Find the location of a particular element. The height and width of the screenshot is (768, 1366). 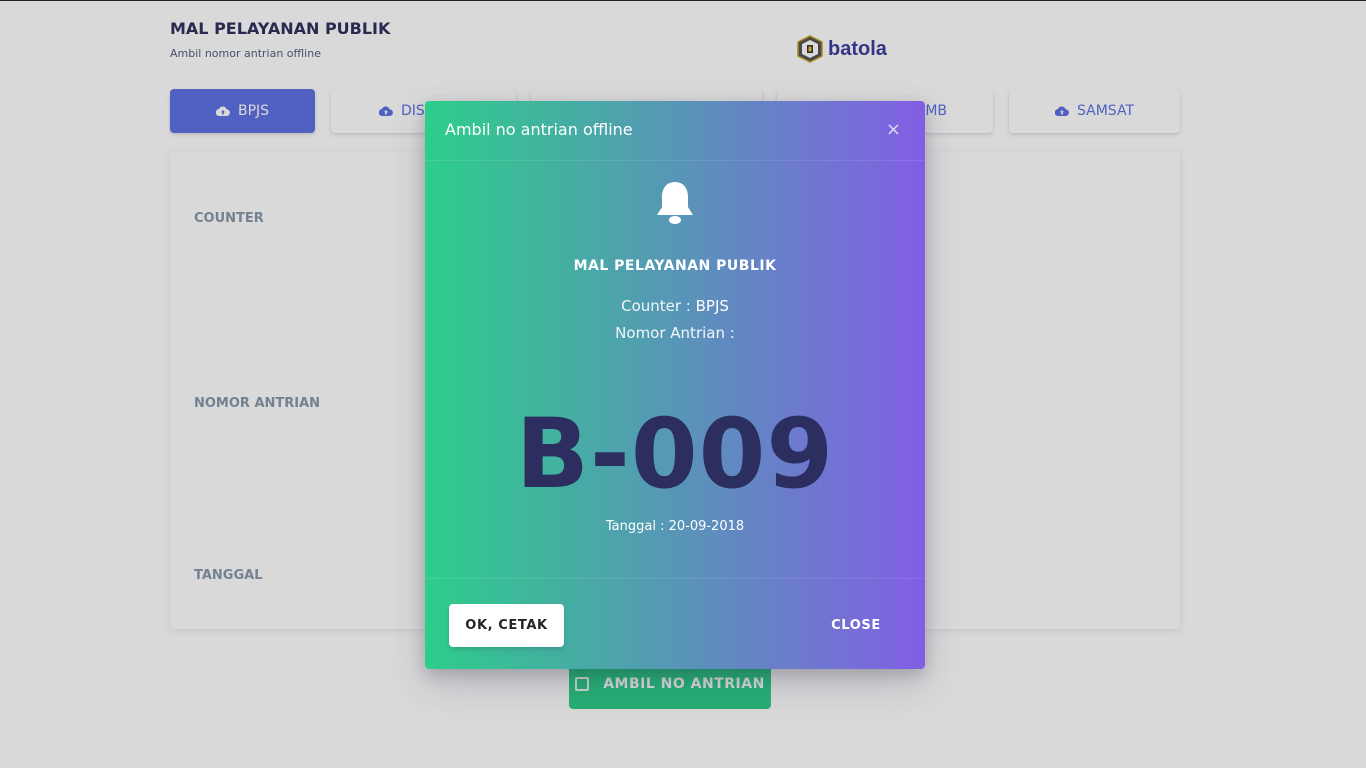

modal-heading: MAL PELAYANAN PUBLIK is located at coordinates (675, 266).